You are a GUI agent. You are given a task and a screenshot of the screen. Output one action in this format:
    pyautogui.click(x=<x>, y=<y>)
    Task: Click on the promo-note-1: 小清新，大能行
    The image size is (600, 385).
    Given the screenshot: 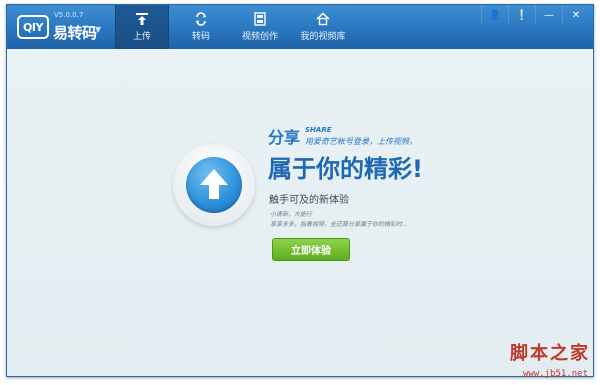 What is the action you would take?
    pyautogui.click(x=291, y=214)
    